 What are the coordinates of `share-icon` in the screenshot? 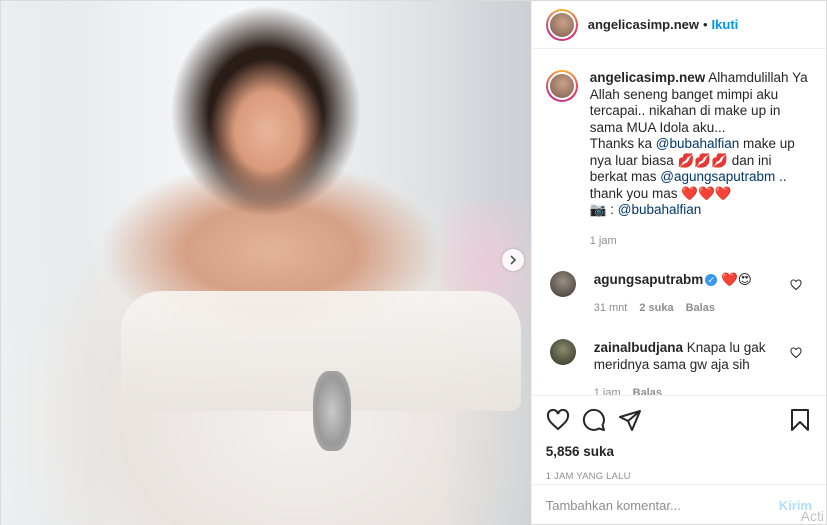 It's located at (630, 420).